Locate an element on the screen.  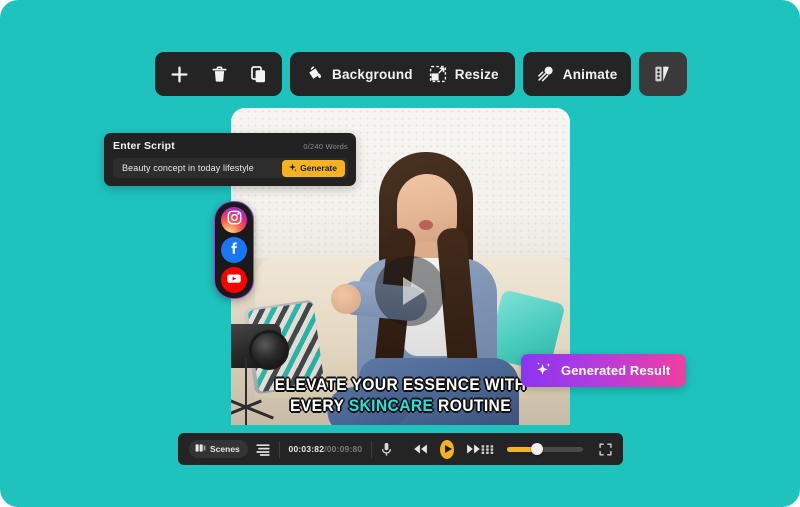
total-time: 00:09:80 is located at coordinates (344, 449).